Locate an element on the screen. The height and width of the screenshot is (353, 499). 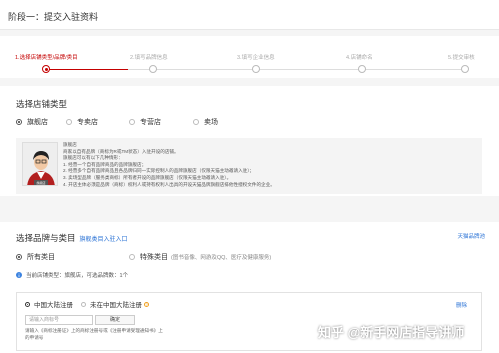
register-non-mainland-radio: 未在中国大陆注册 ? is located at coordinates (115, 304).